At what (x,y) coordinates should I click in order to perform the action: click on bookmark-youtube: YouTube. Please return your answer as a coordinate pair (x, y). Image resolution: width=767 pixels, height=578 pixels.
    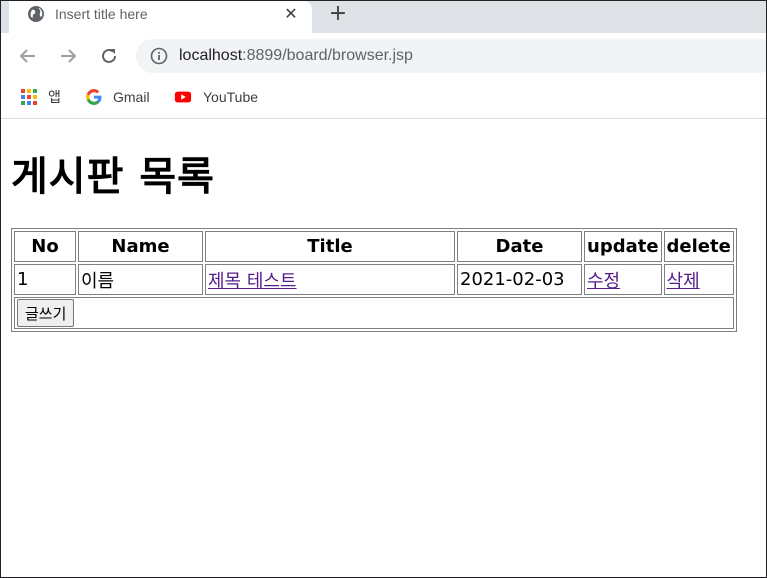
    Looking at the image, I should click on (224, 97).